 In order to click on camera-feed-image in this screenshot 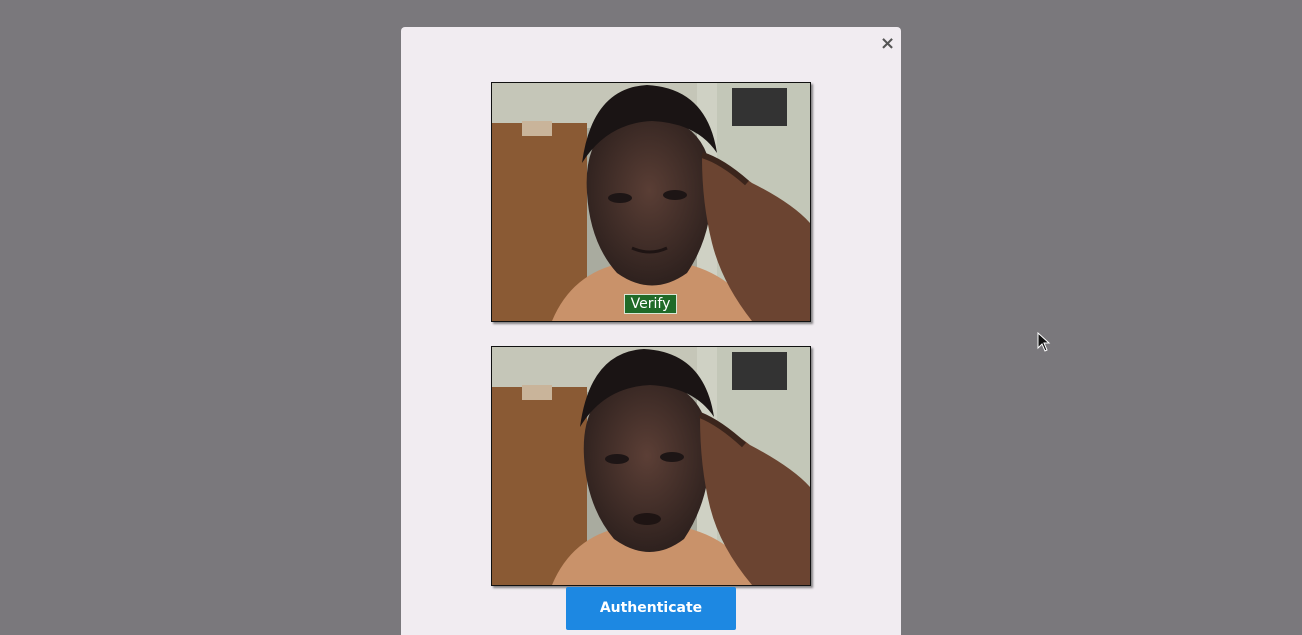, I will do `click(651, 202)`.